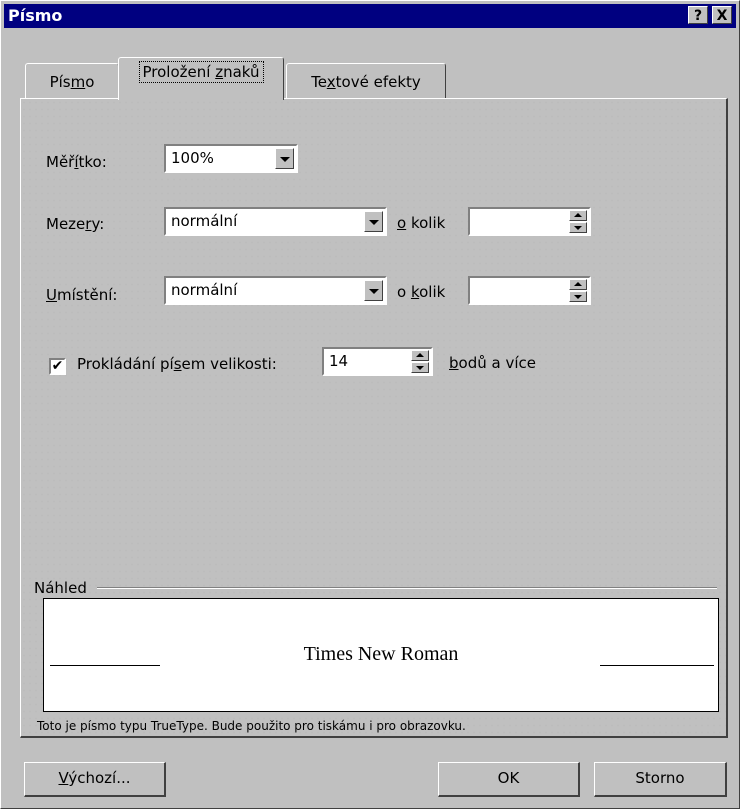 This screenshot has width=740, height=809. What do you see at coordinates (76, 162) in the screenshot?
I see `scale-label: Měřítko:` at bounding box center [76, 162].